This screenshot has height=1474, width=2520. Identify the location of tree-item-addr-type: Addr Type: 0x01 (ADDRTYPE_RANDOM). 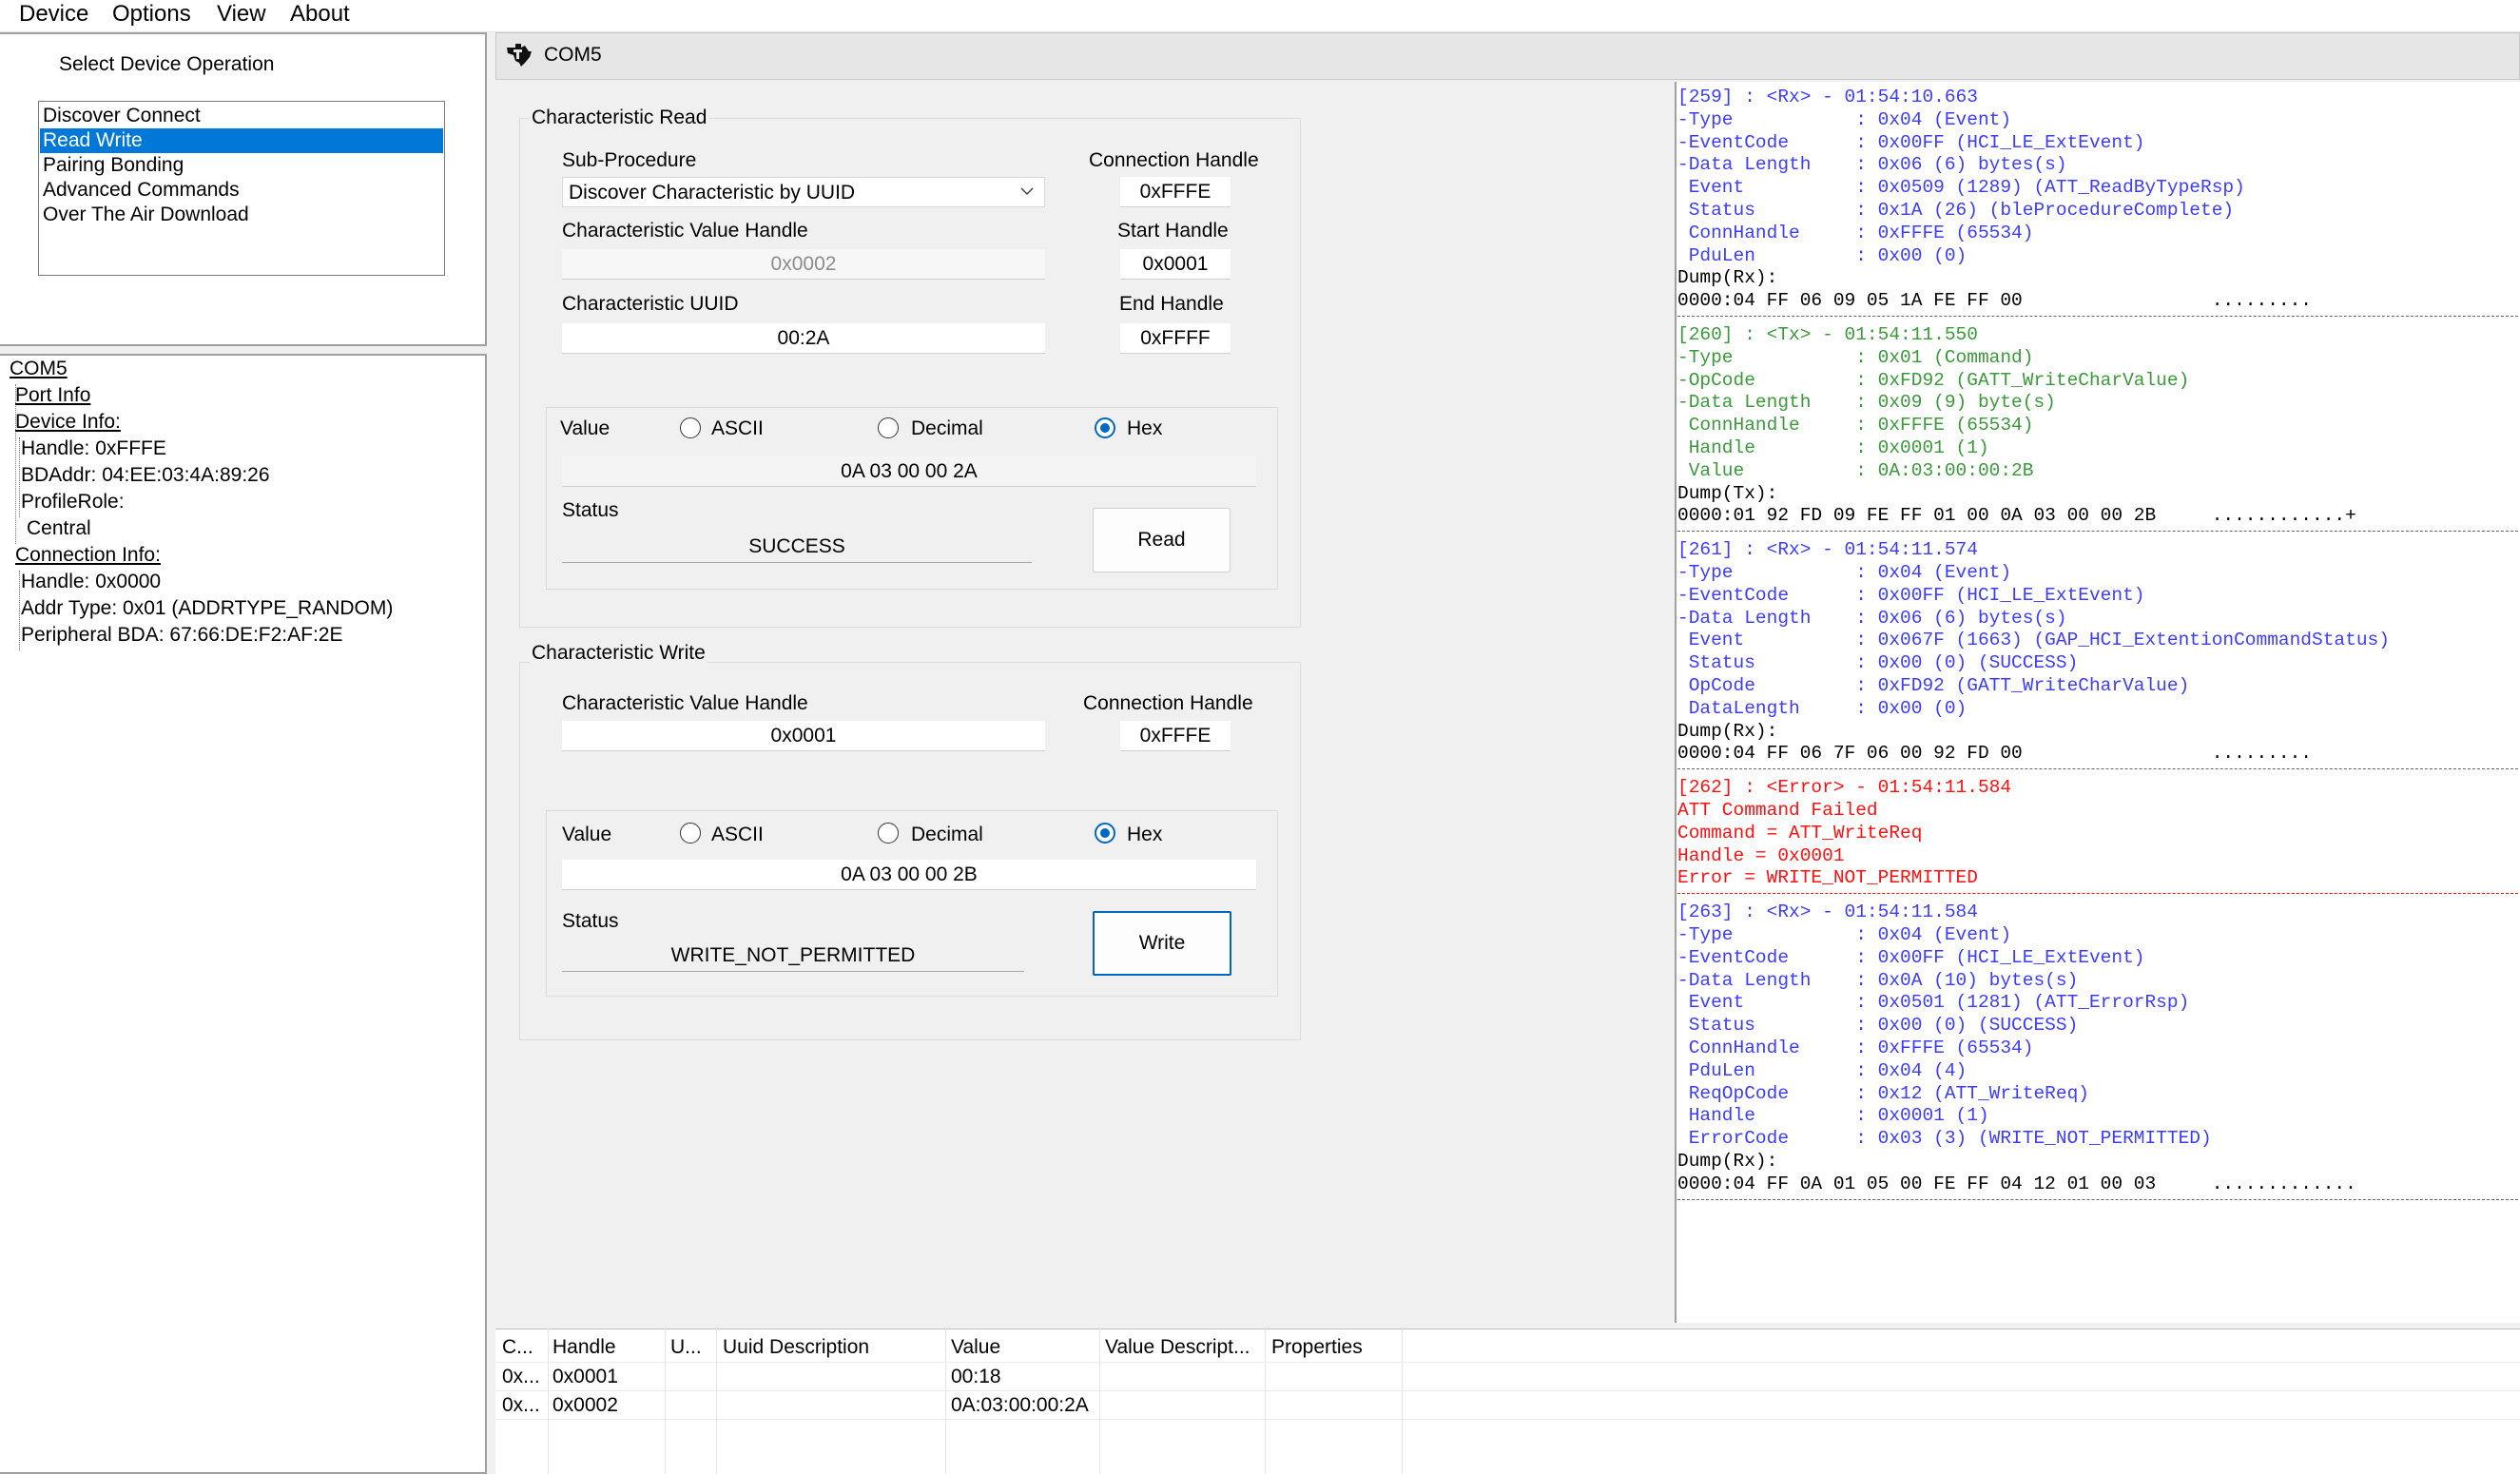
(207, 608).